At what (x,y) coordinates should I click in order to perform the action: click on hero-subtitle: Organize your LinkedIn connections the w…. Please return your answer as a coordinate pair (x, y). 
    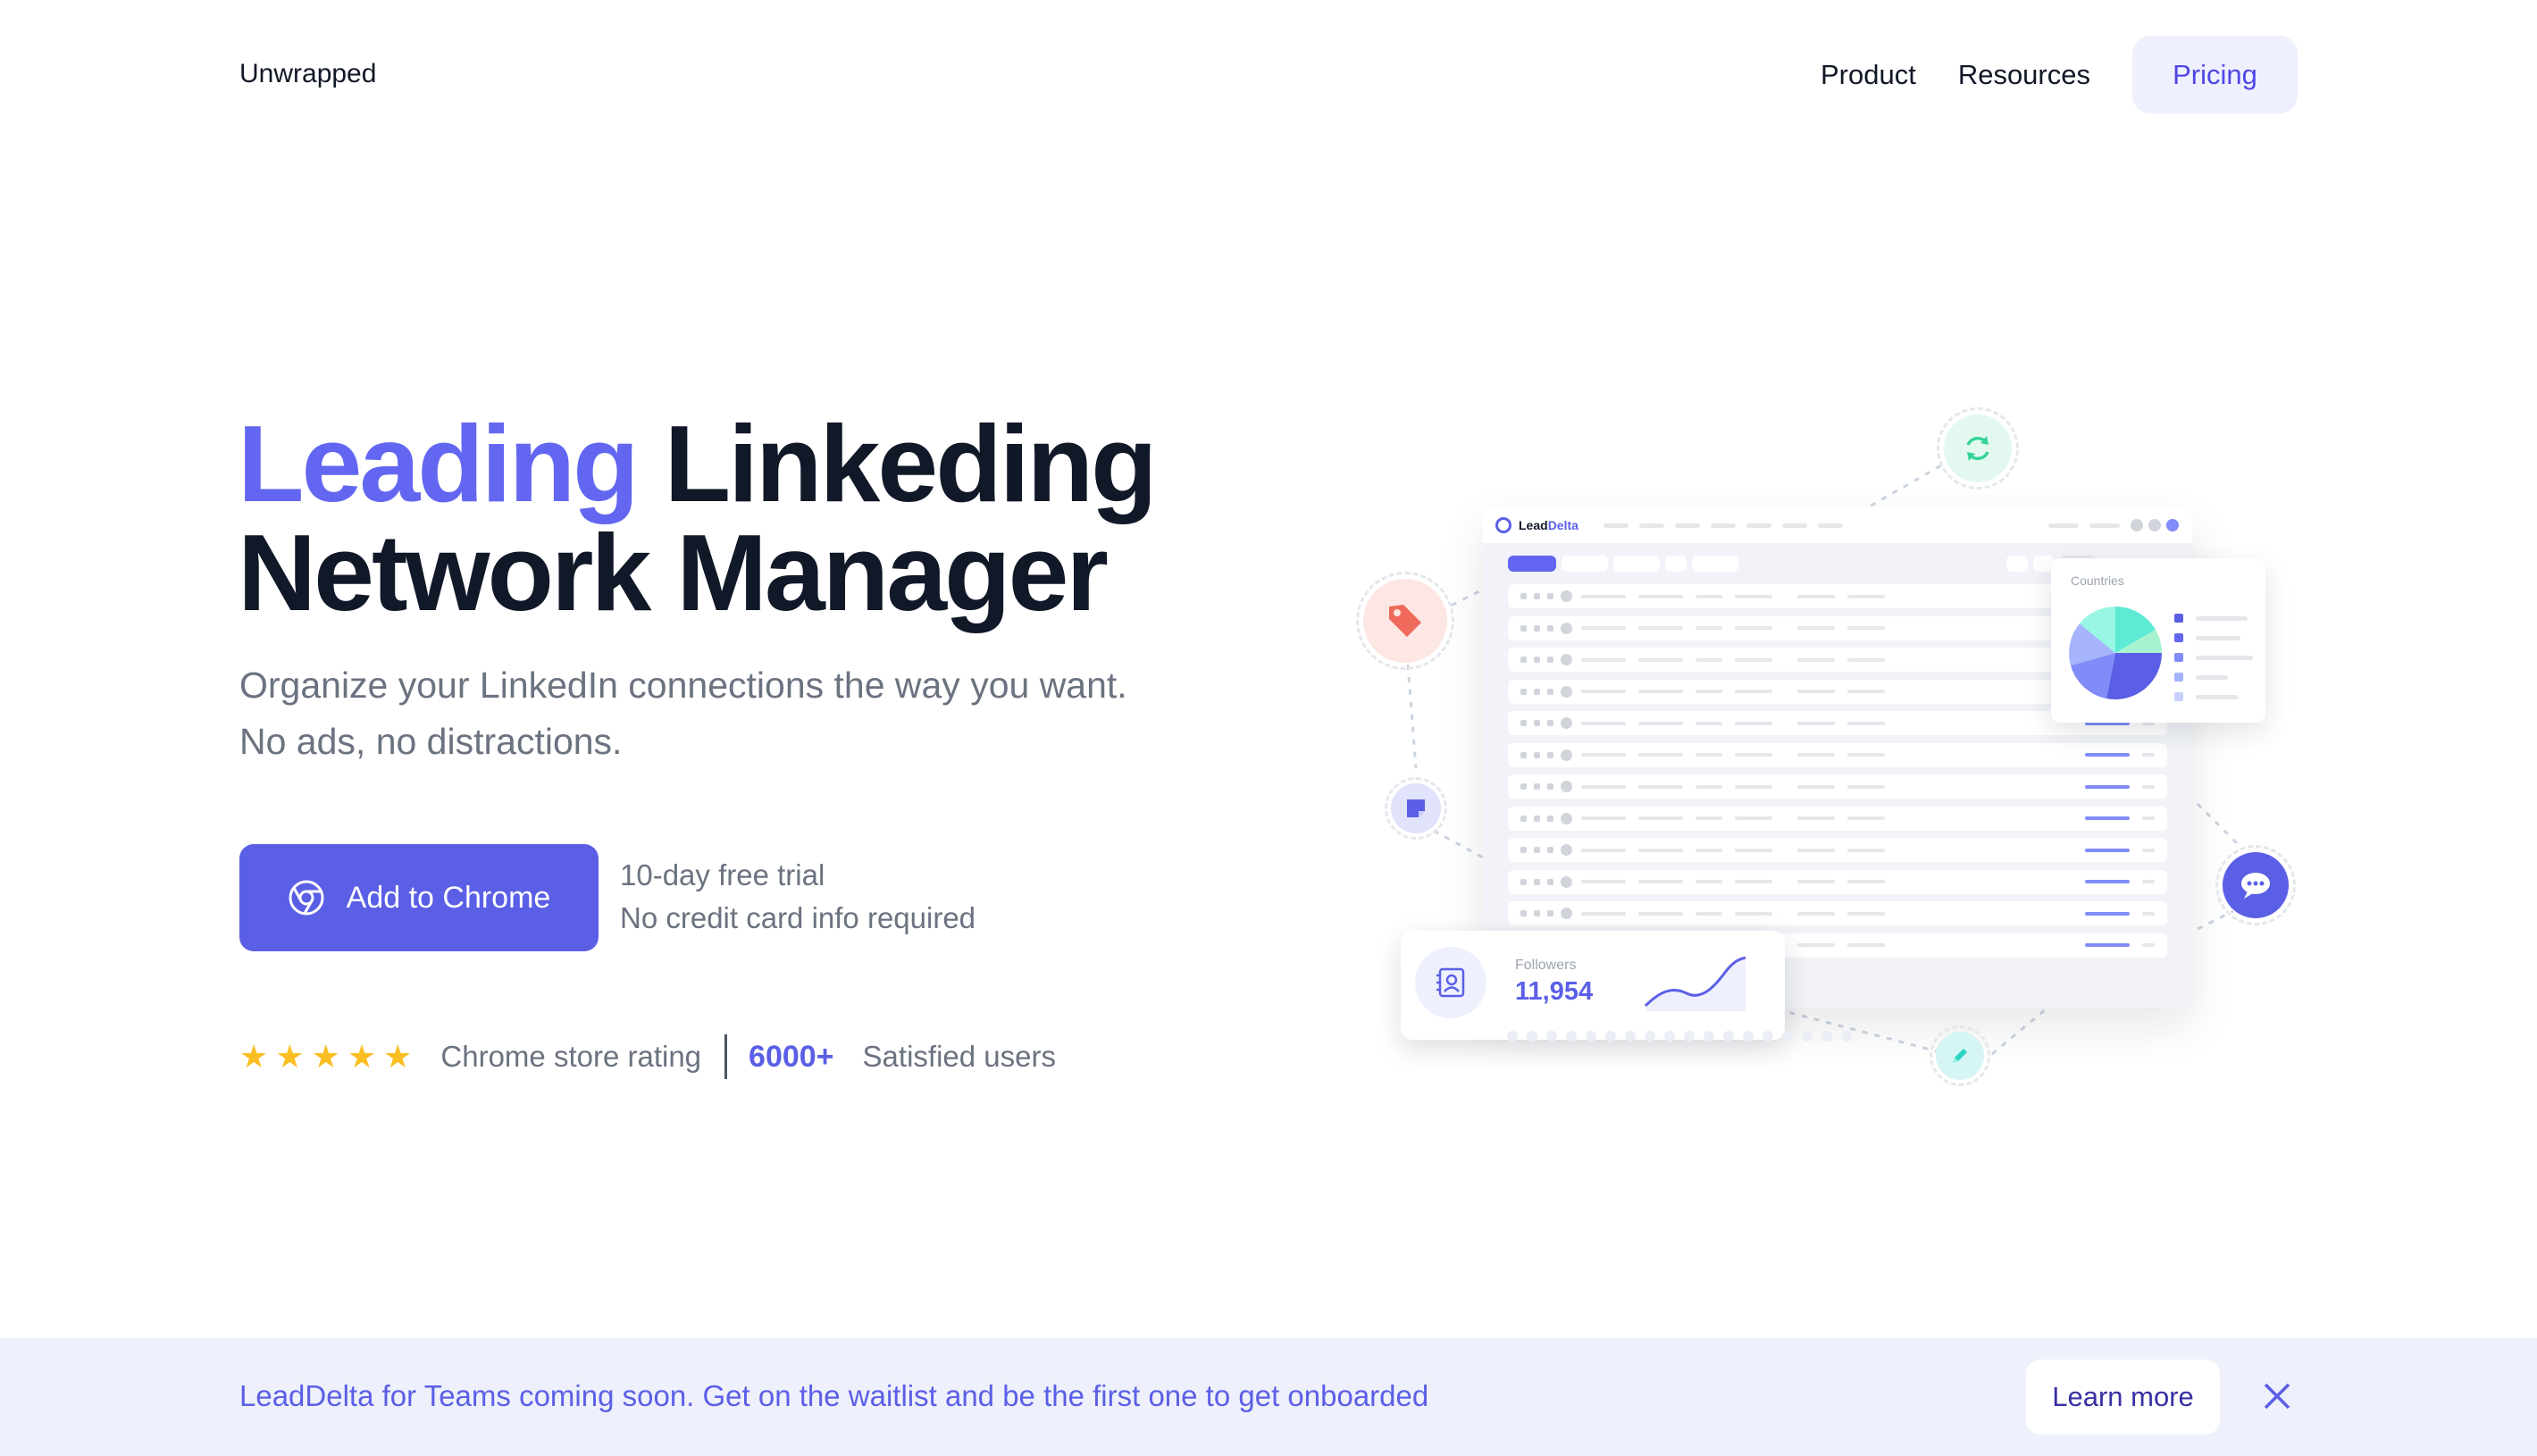
    Looking at the image, I should click on (683, 713).